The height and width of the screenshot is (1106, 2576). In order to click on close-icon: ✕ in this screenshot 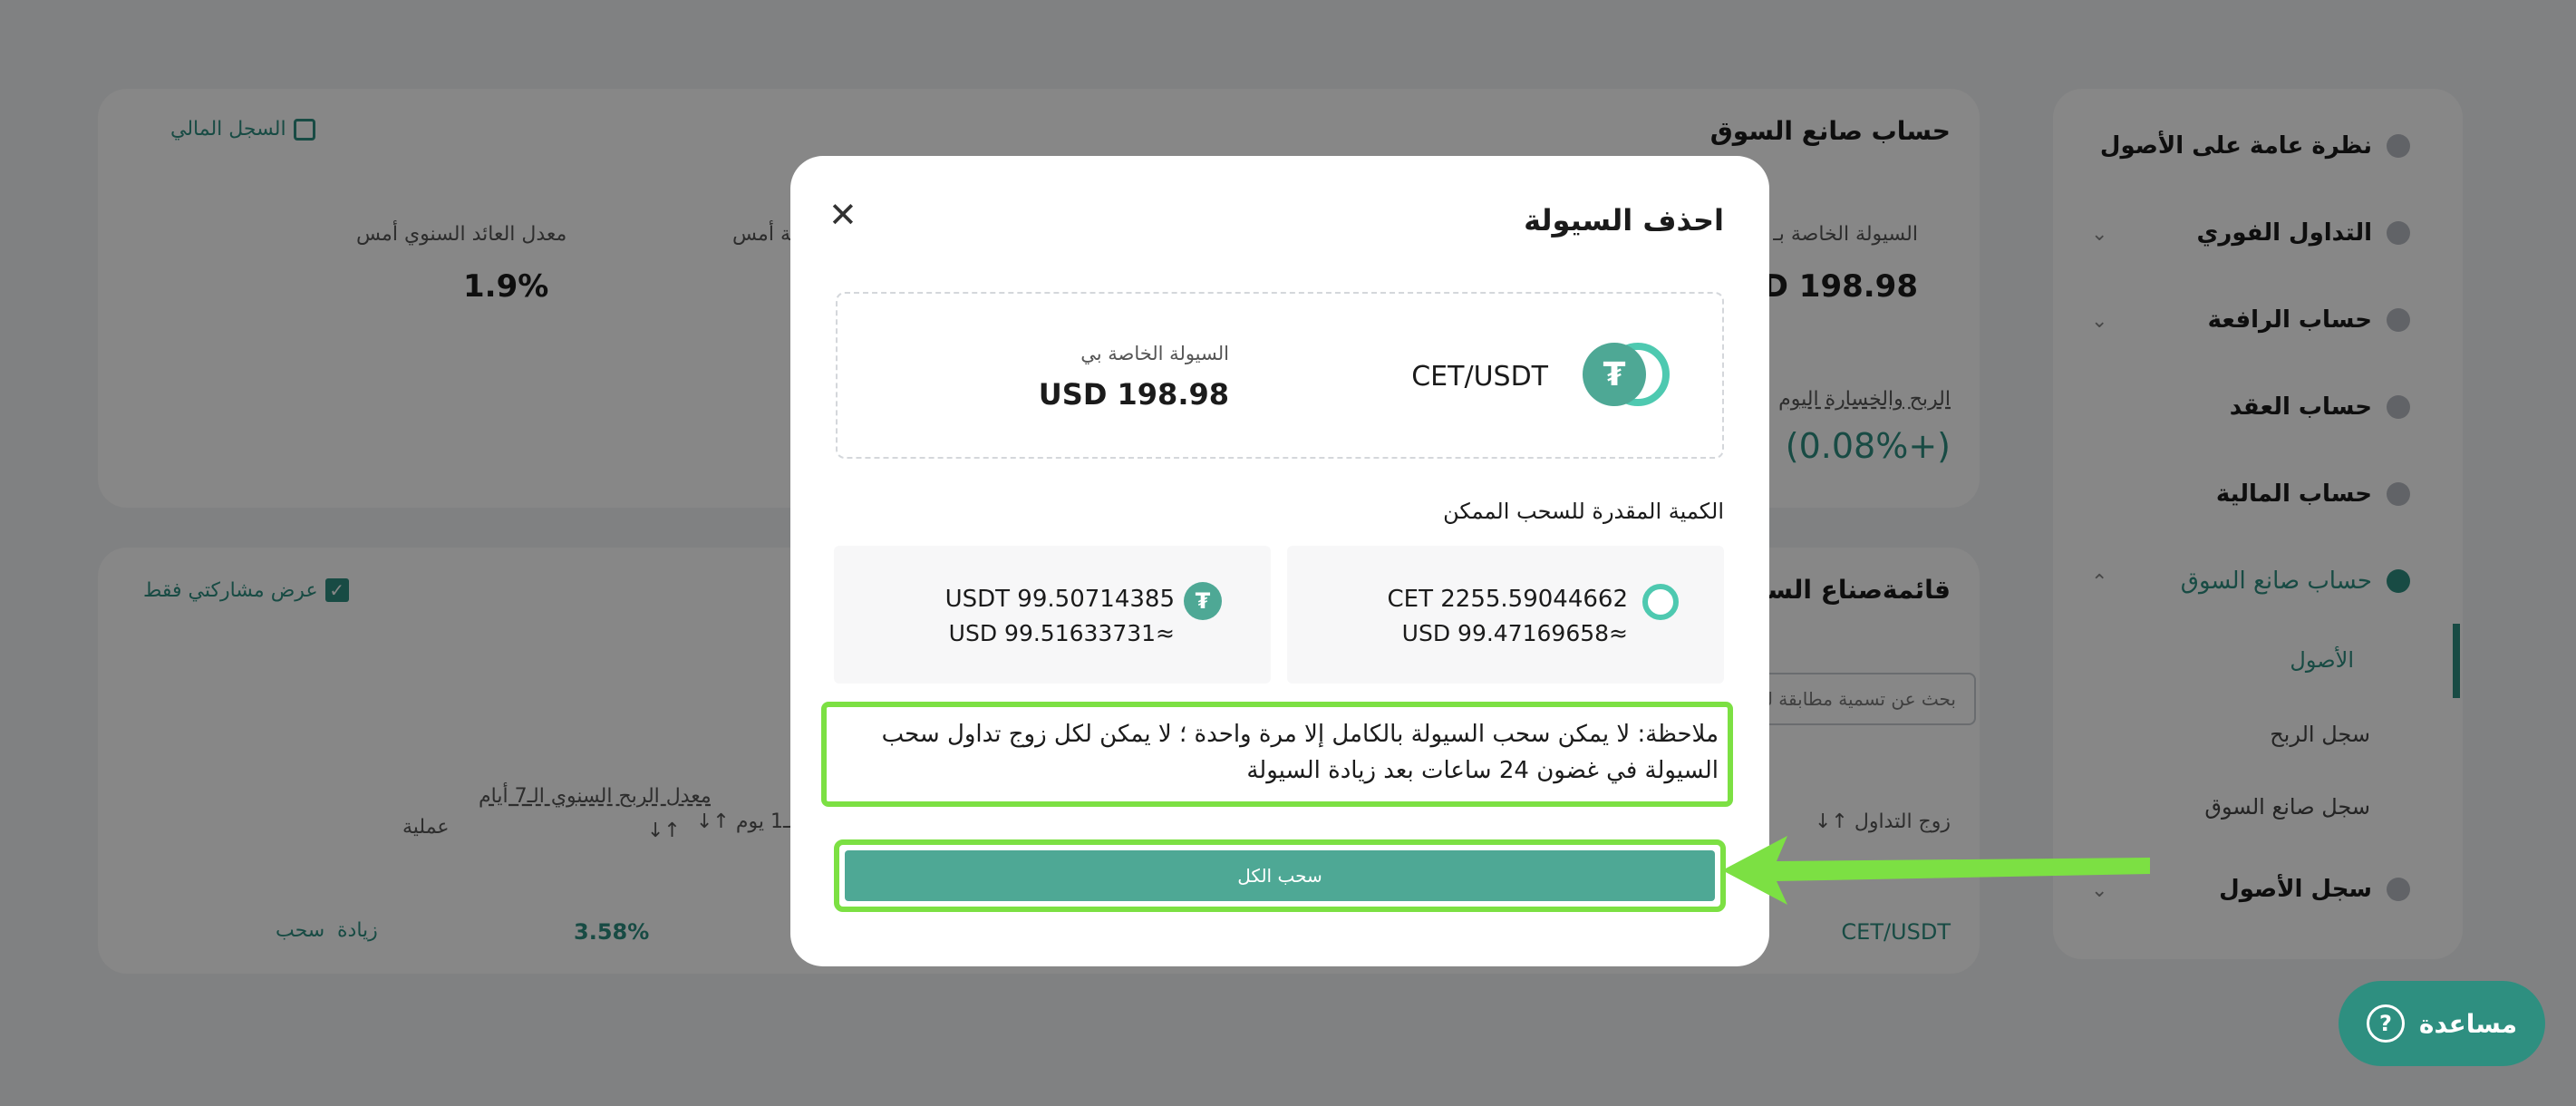, I will do `click(842, 215)`.